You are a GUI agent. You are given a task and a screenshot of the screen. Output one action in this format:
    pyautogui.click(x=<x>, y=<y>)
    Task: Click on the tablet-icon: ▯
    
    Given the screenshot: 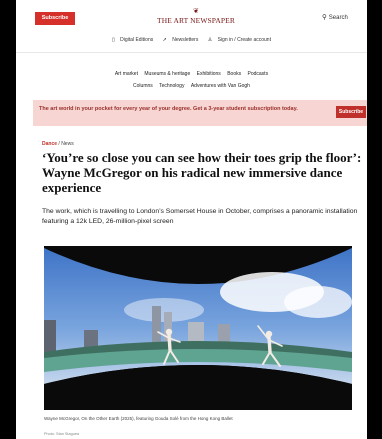 What is the action you would take?
    pyautogui.click(x=113, y=40)
    